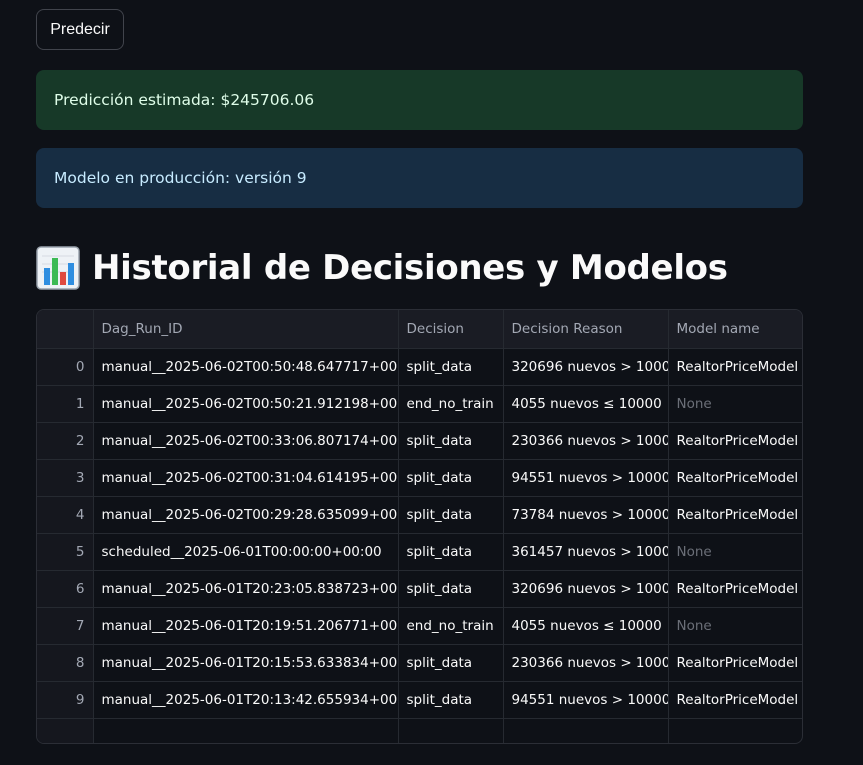  I want to click on dag-run-id-cell: manual__2025-06-01T20:19:51.206771+00:00, so click(246, 626).